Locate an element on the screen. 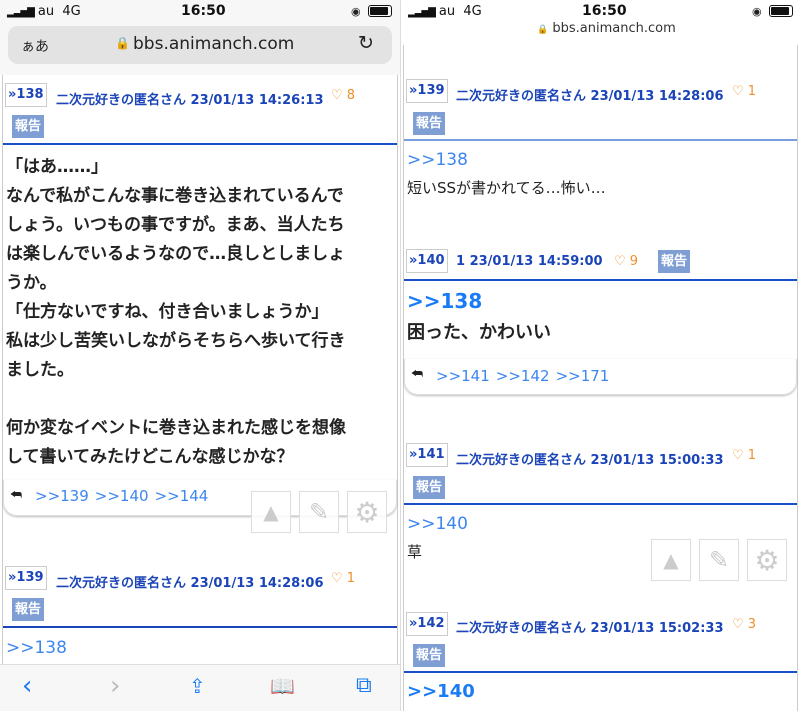 Image resolution: width=800 pixels, height=711 pixels. back-icon: ‹ is located at coordinates (27, 686).